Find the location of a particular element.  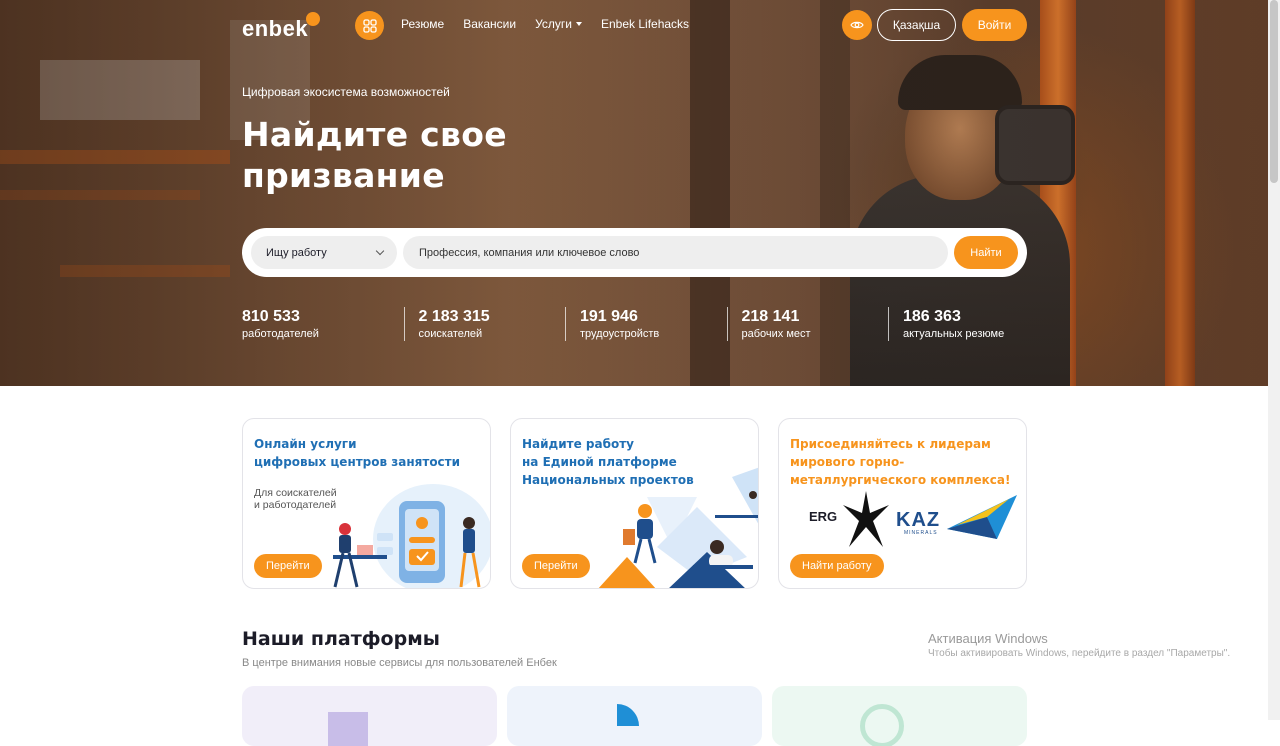

logo-text: enbek is located at coordinates (275, 28).